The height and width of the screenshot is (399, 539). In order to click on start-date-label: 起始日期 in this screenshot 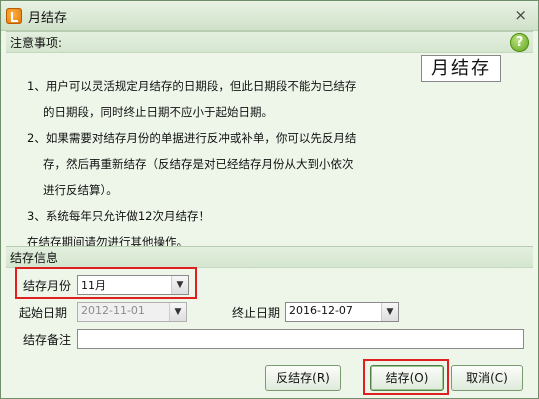, I will do `click(43, 313)`.